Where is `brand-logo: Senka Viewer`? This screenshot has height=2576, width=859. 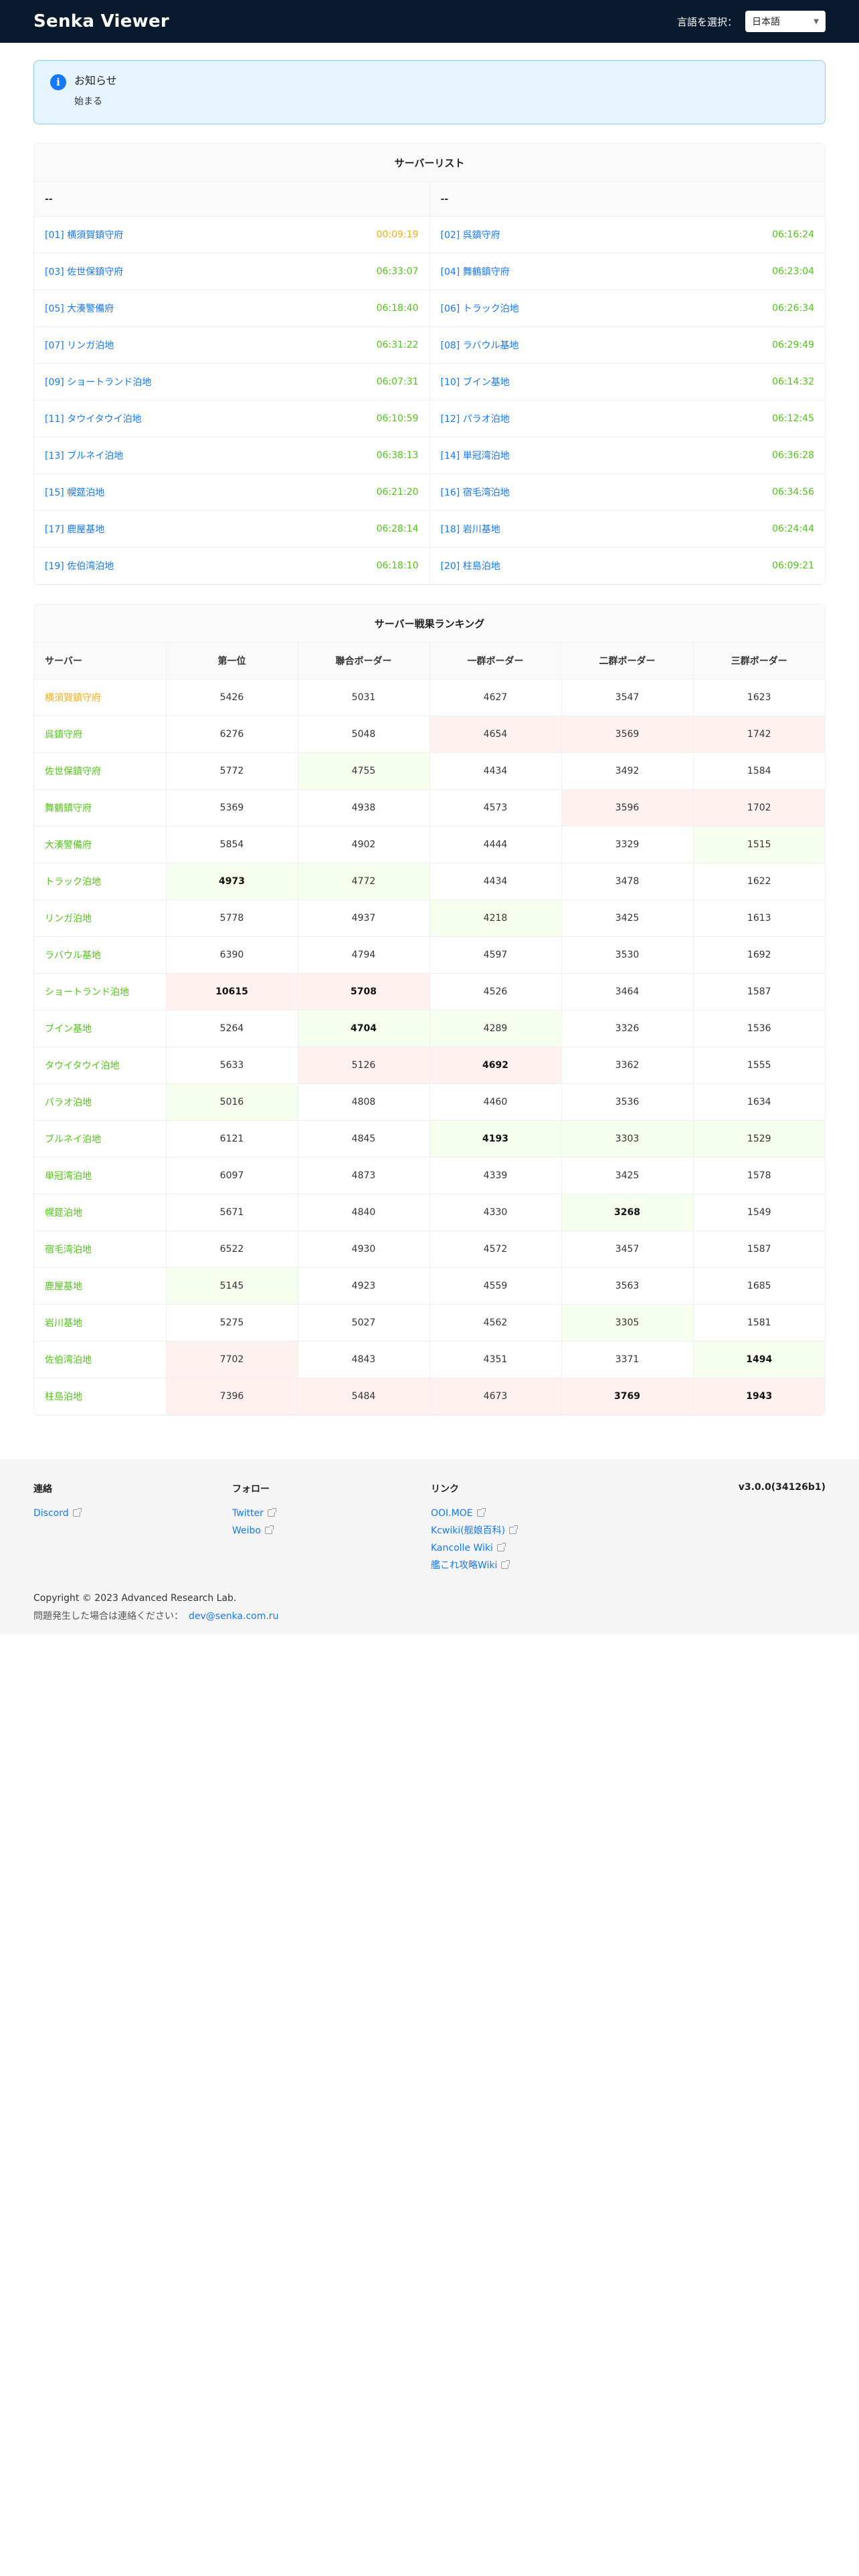
brand-logo: Senka Viewer is located at coordinates (101, 21).